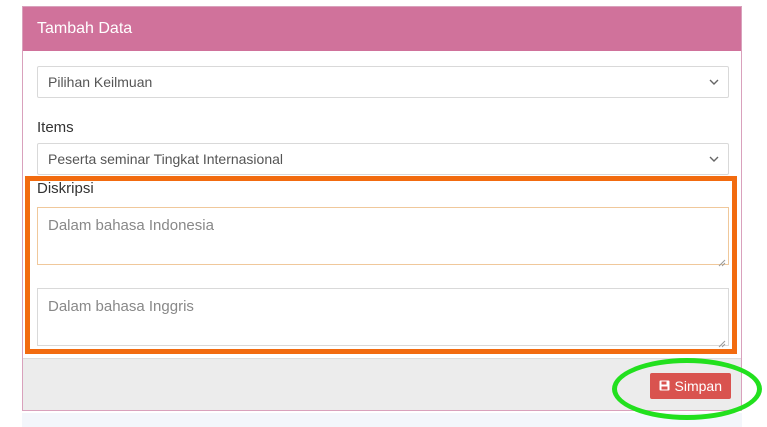 This screenshot has height=427, width=767. Describe the element at coordinates (55, 127) in the screenshot. I see `items-label: Items` at that location.